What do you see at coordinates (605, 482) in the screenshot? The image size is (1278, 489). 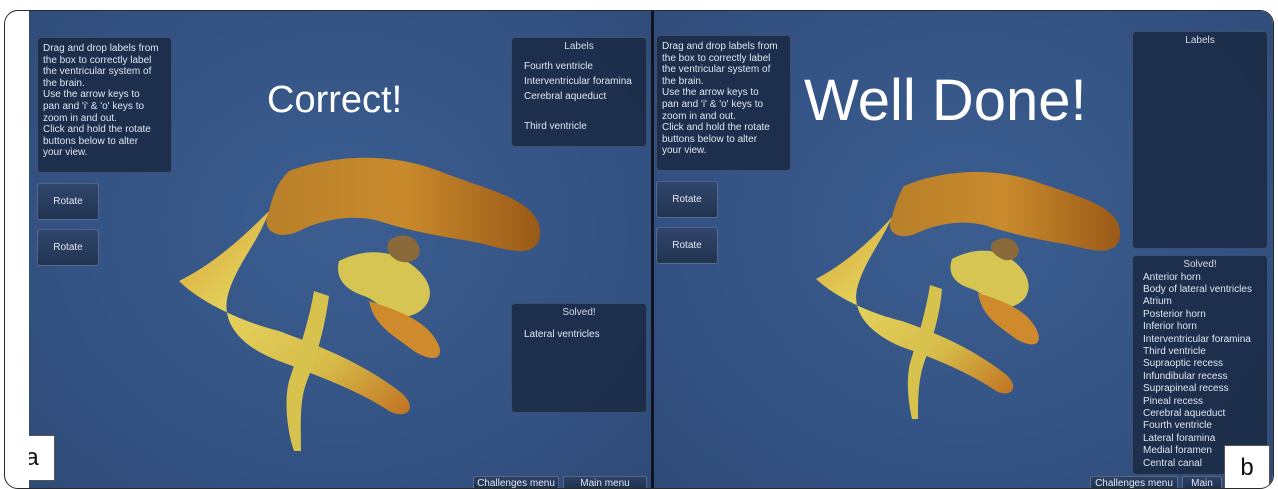 I see `main-menu-button: Main menu` at bounding box center [605, 482].